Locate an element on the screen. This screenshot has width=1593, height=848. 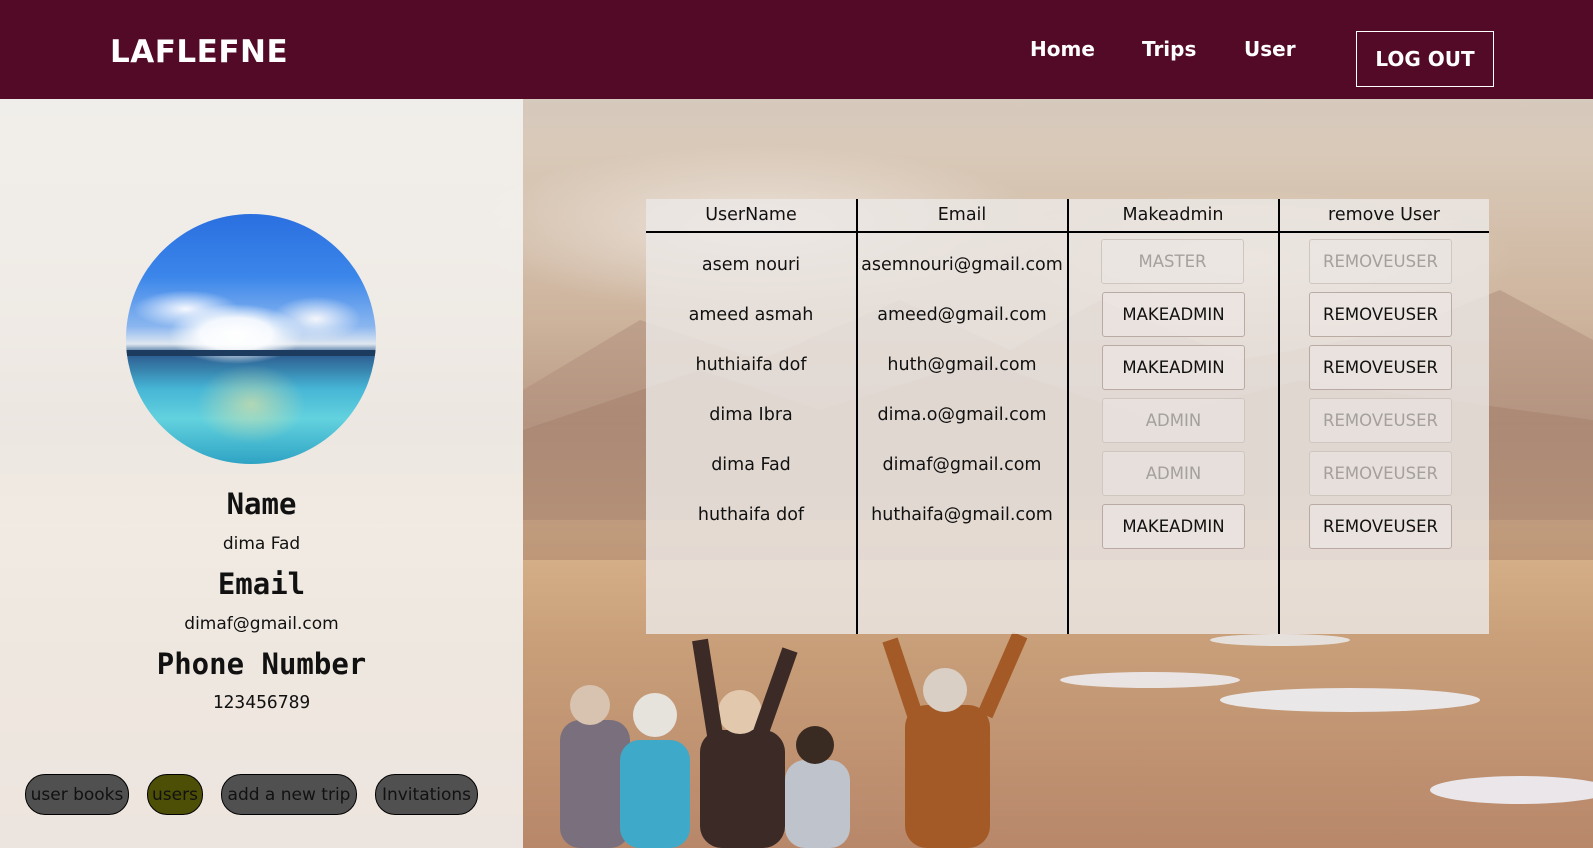
brand-logo: LAFLEFNE is located at coordinates (199, 52).